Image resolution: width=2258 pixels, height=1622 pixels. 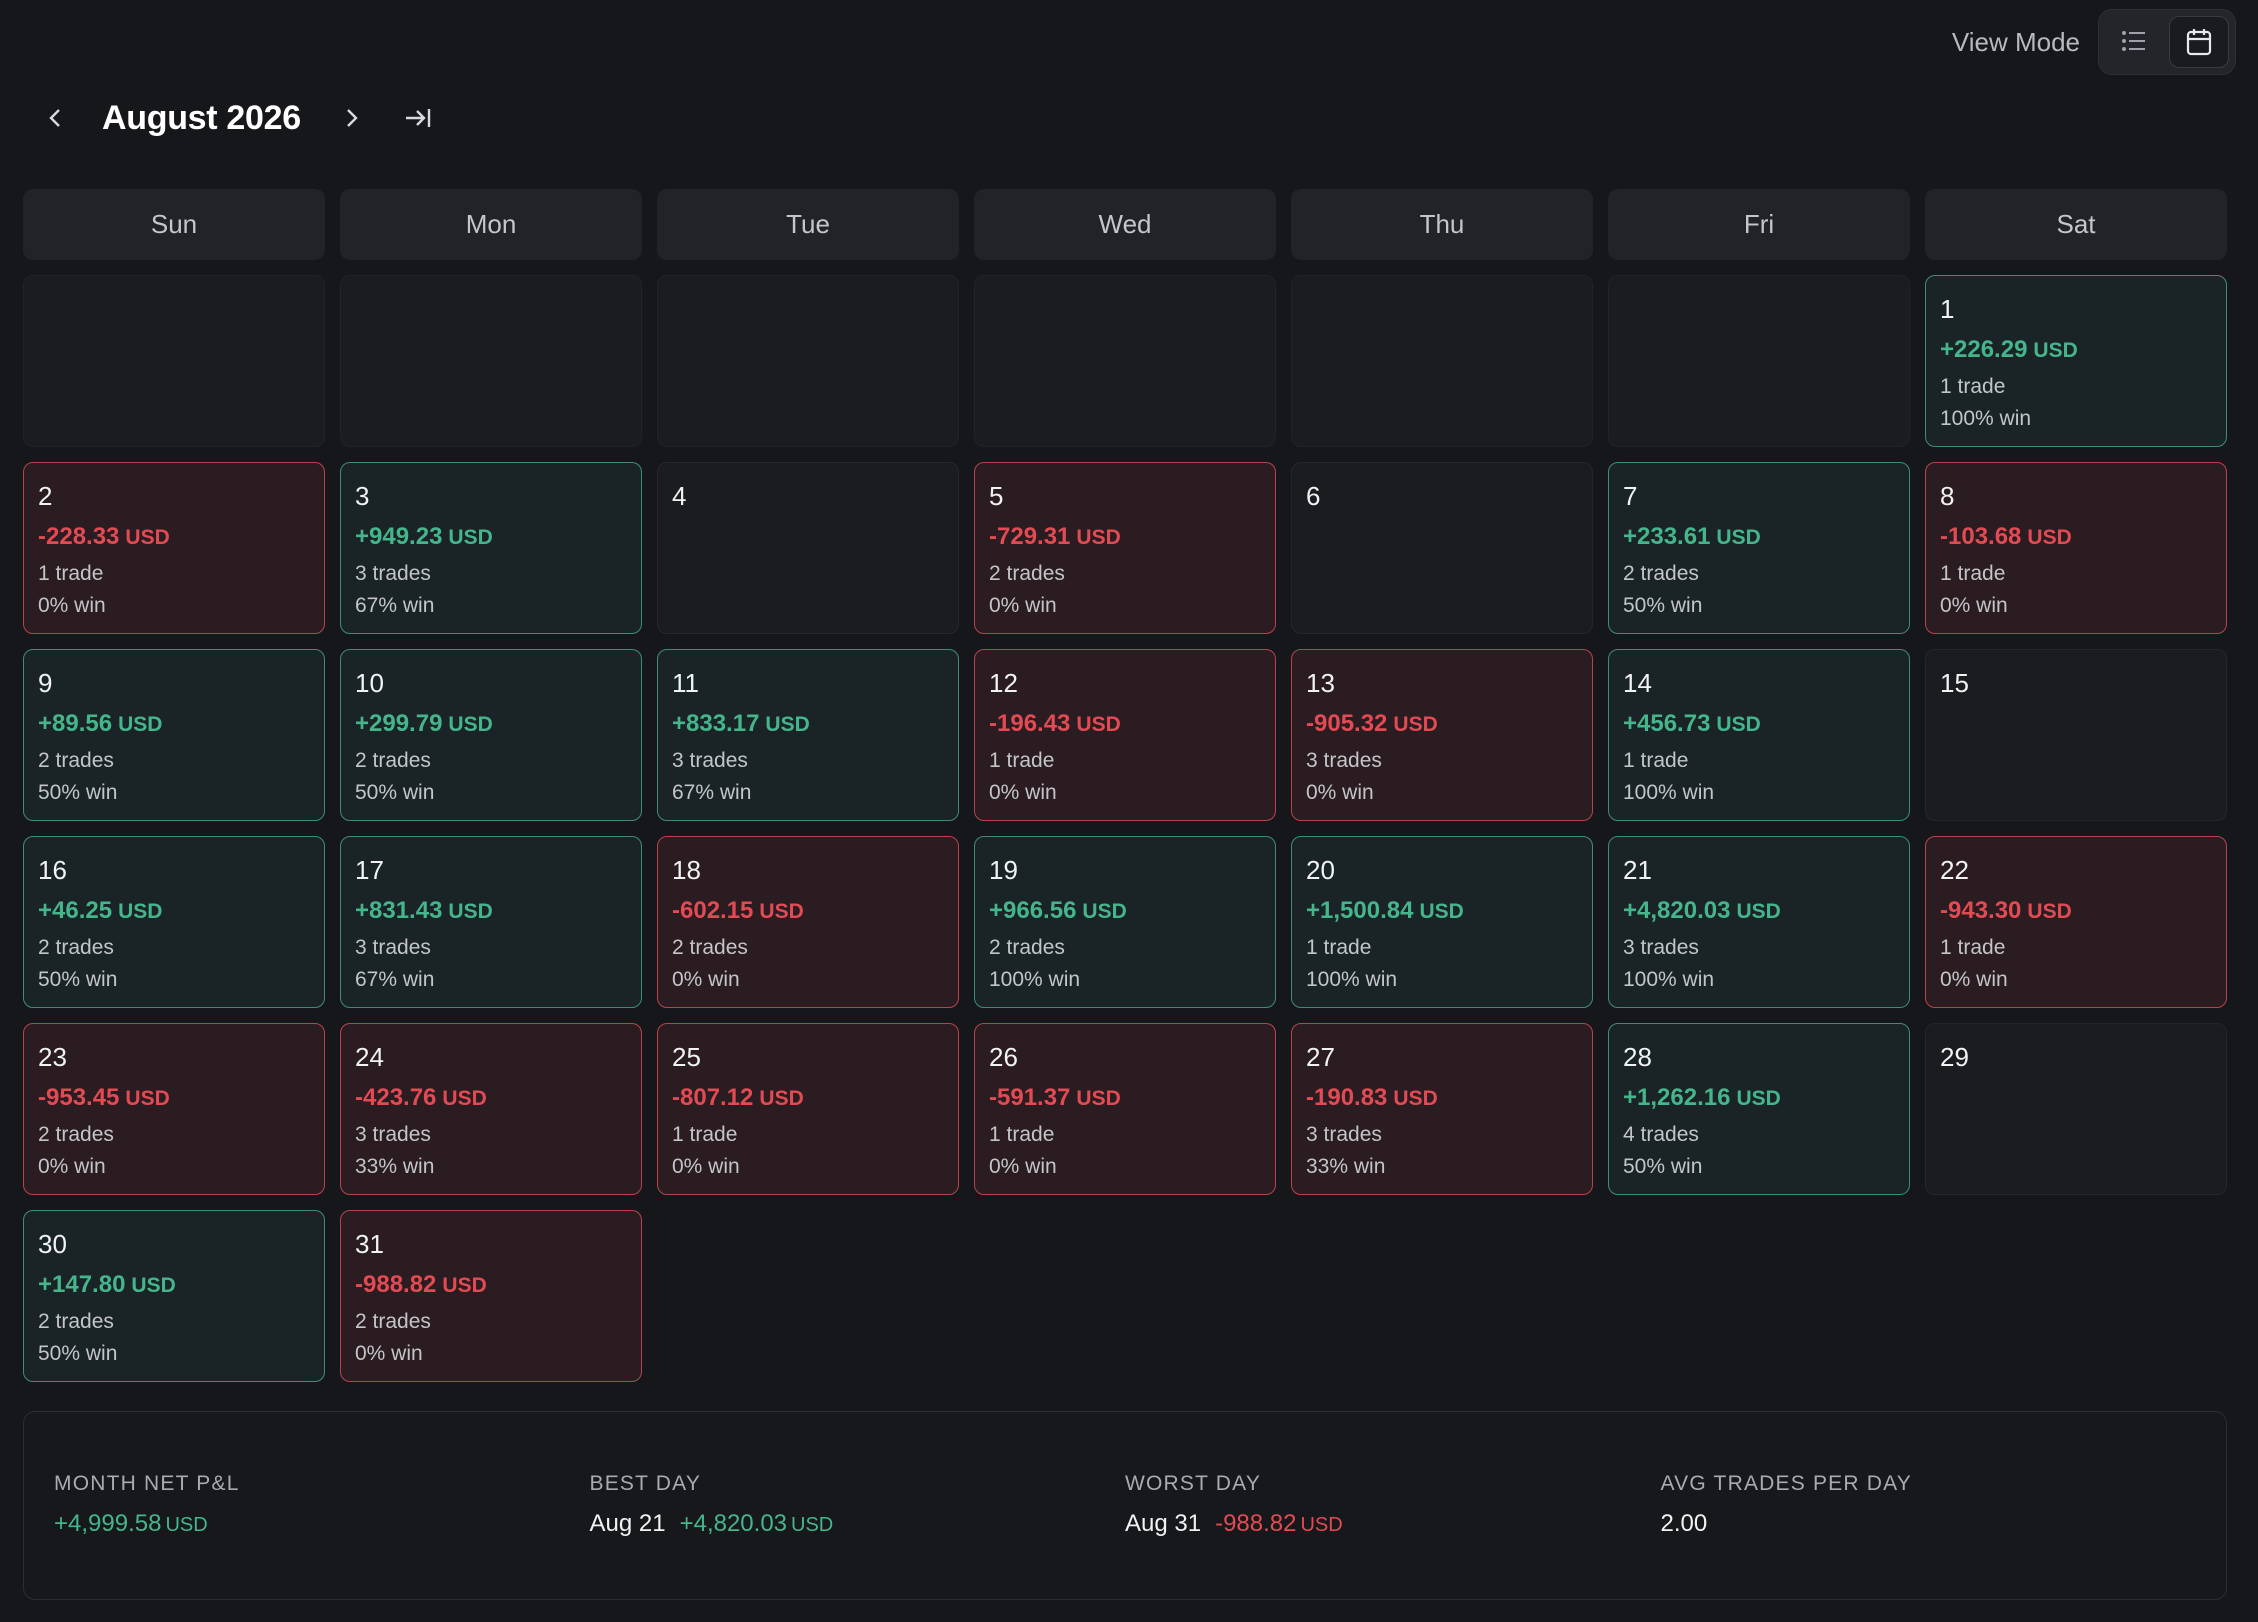 What do you see at coordinates (1684, 1523) in the screenshot?
I see `avg-trades-value: 2.00` at bounding box center [1684, 1523].